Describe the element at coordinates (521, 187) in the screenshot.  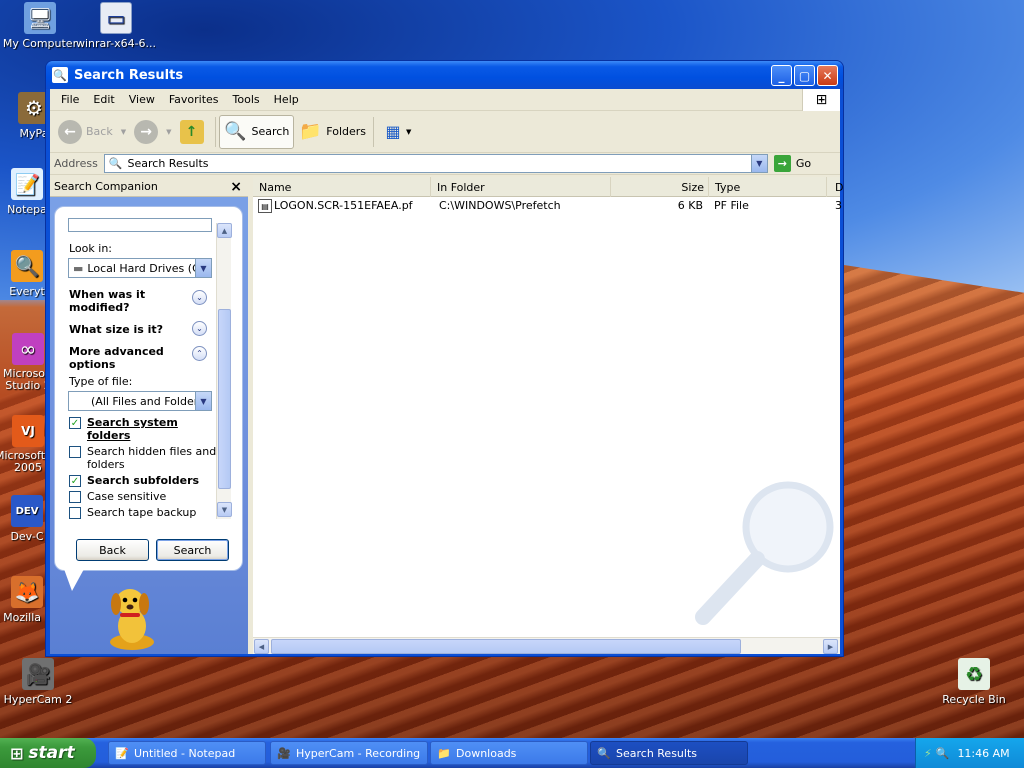
I see `column-header-in-folder: In Folder` at that location.